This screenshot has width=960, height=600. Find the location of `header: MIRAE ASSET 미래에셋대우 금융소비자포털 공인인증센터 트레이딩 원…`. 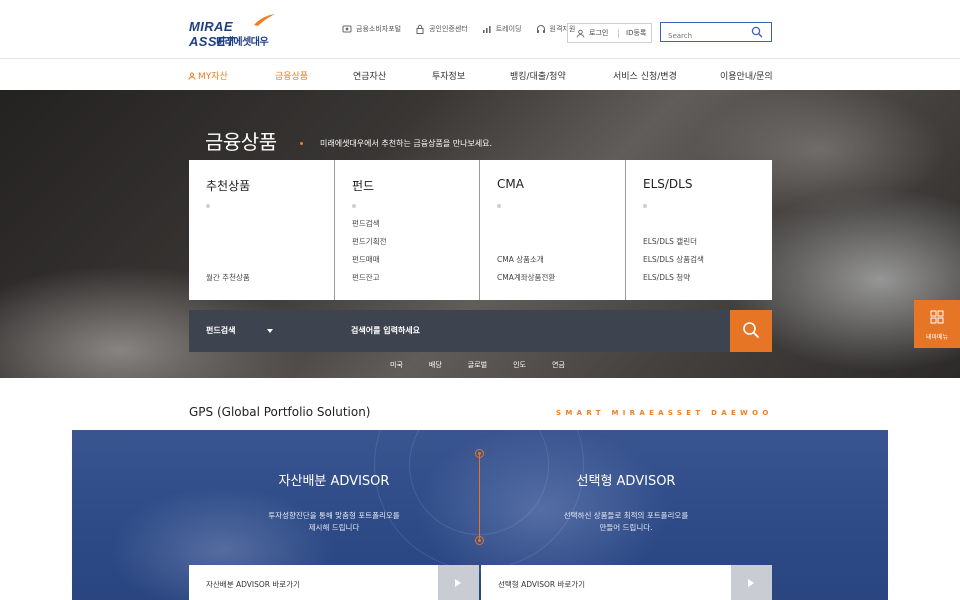

header: MIRAE ASSET 미래에셋대우 금융소비자포털 공인인증센터 트레이딩 원… is located at coordinates (480, 29).